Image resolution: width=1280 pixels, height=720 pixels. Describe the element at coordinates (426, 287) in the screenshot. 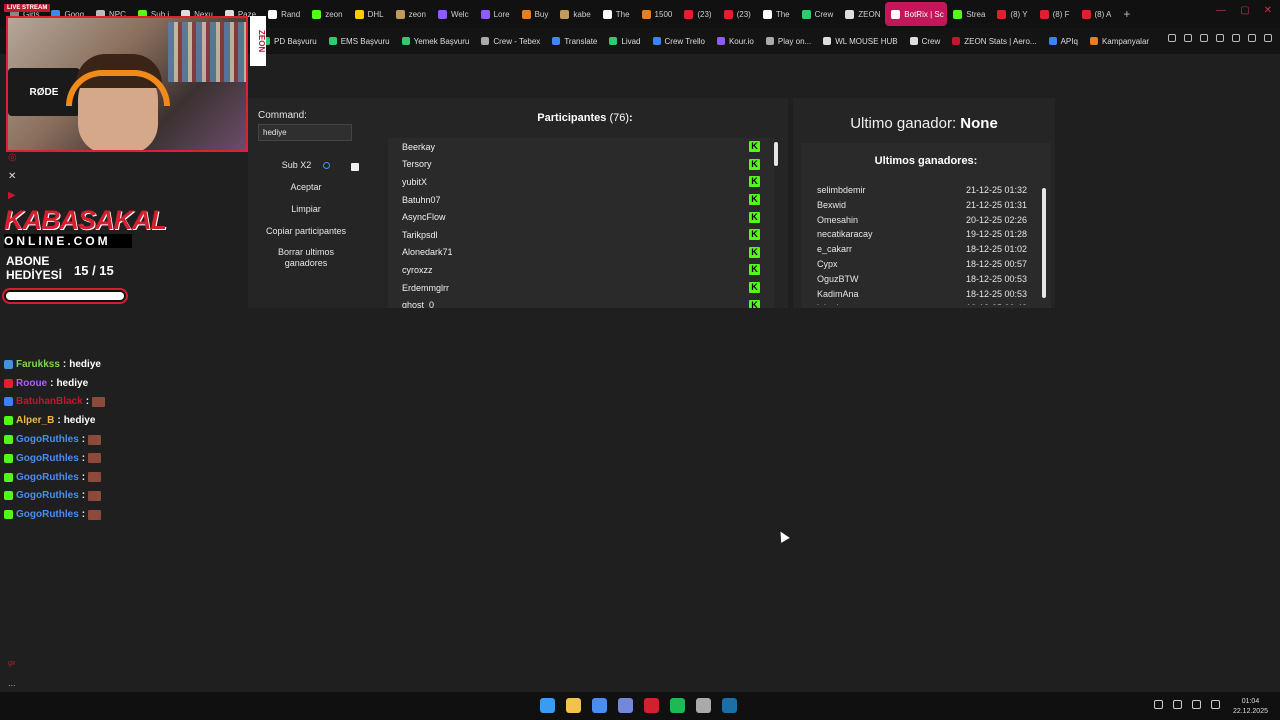

I see `participant-name: Erdemmglrr` at that location.